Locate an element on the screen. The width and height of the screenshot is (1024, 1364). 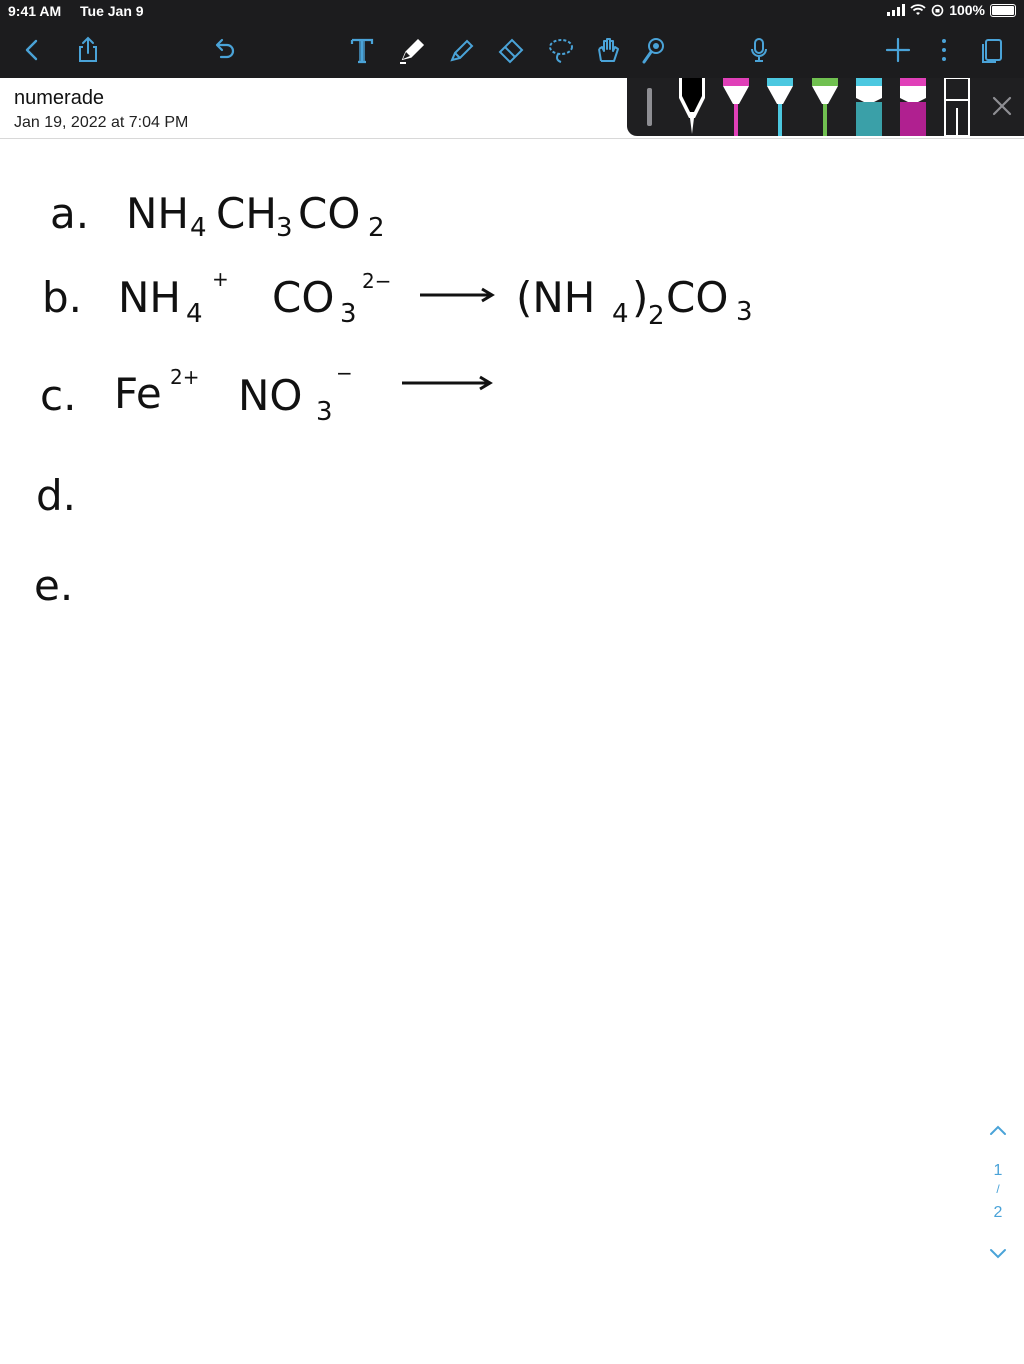
purple-highlighter is located at coordinates (913, 107).